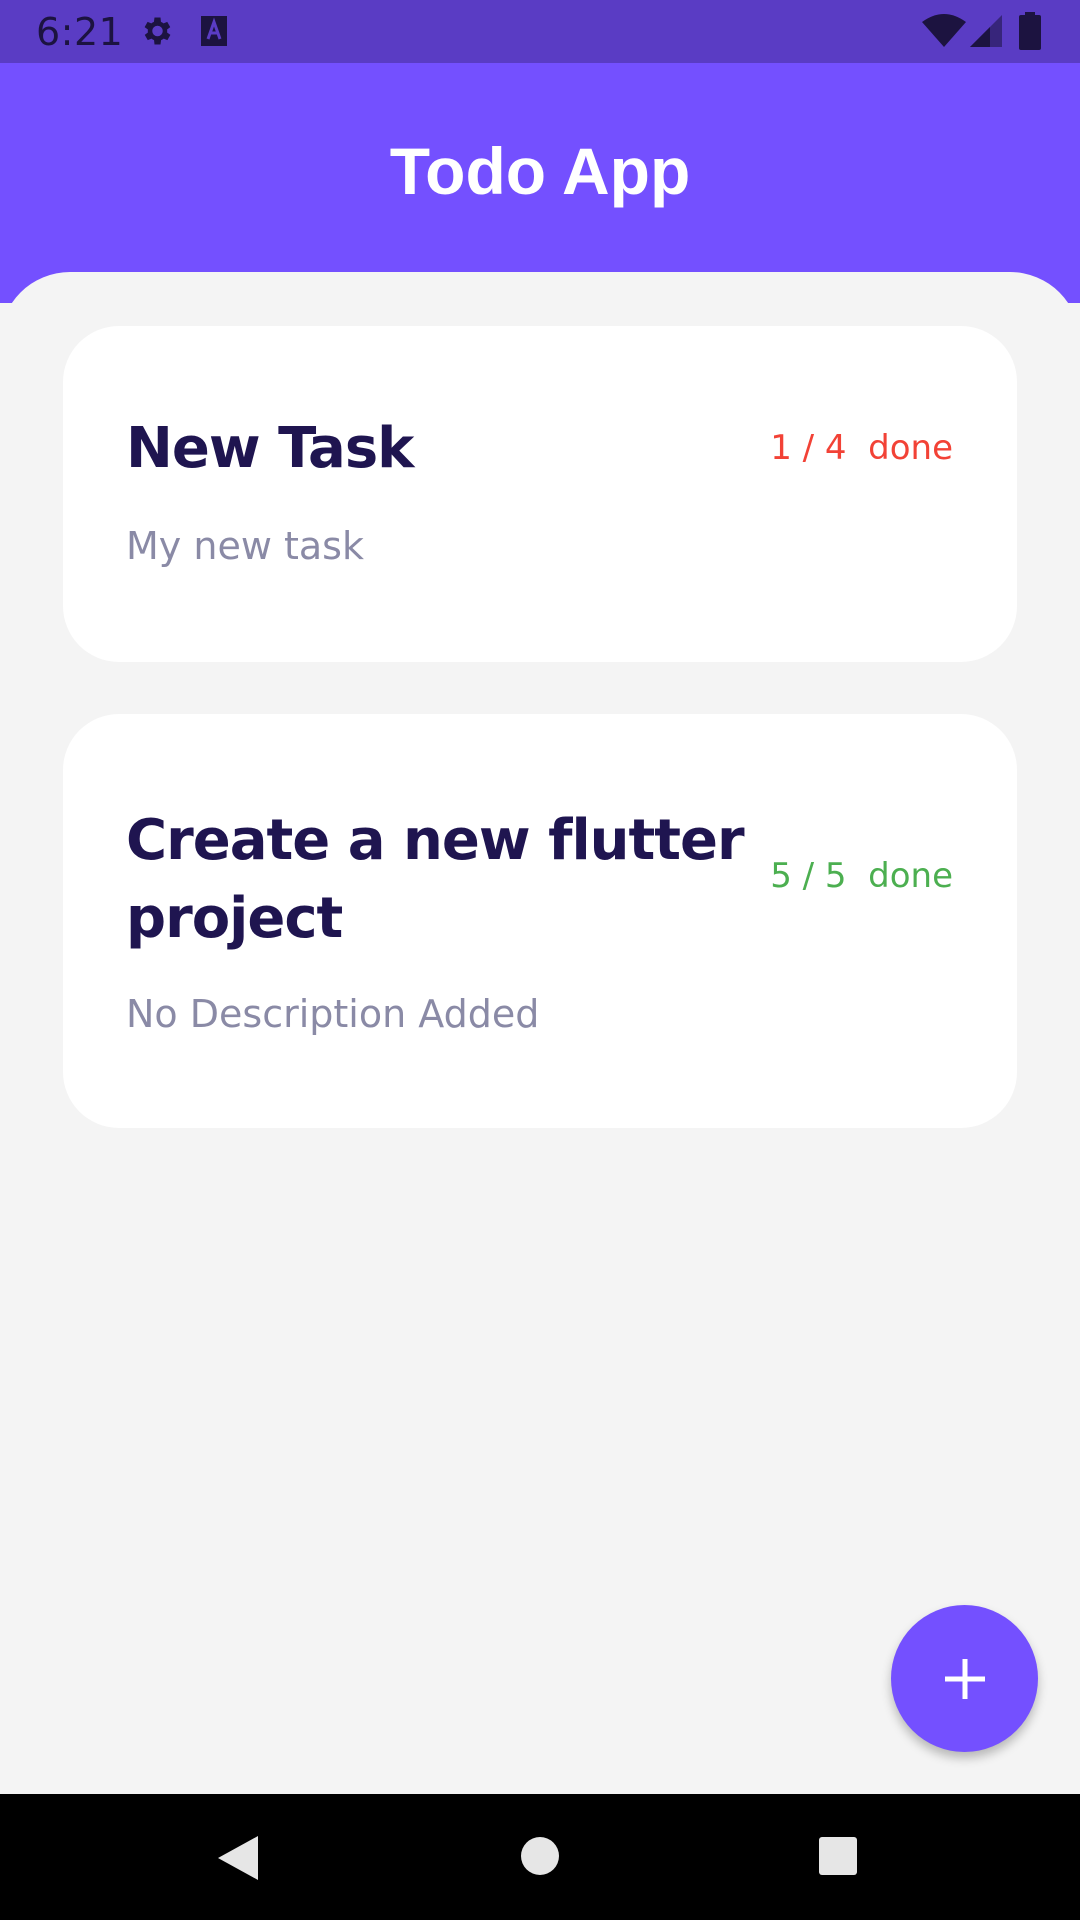 This screenshot has height=1920, width=1080. What do you see at coordinates (238, 1858) in the screenshot?
I see `back-icon` at bounding box center [238, 1858].